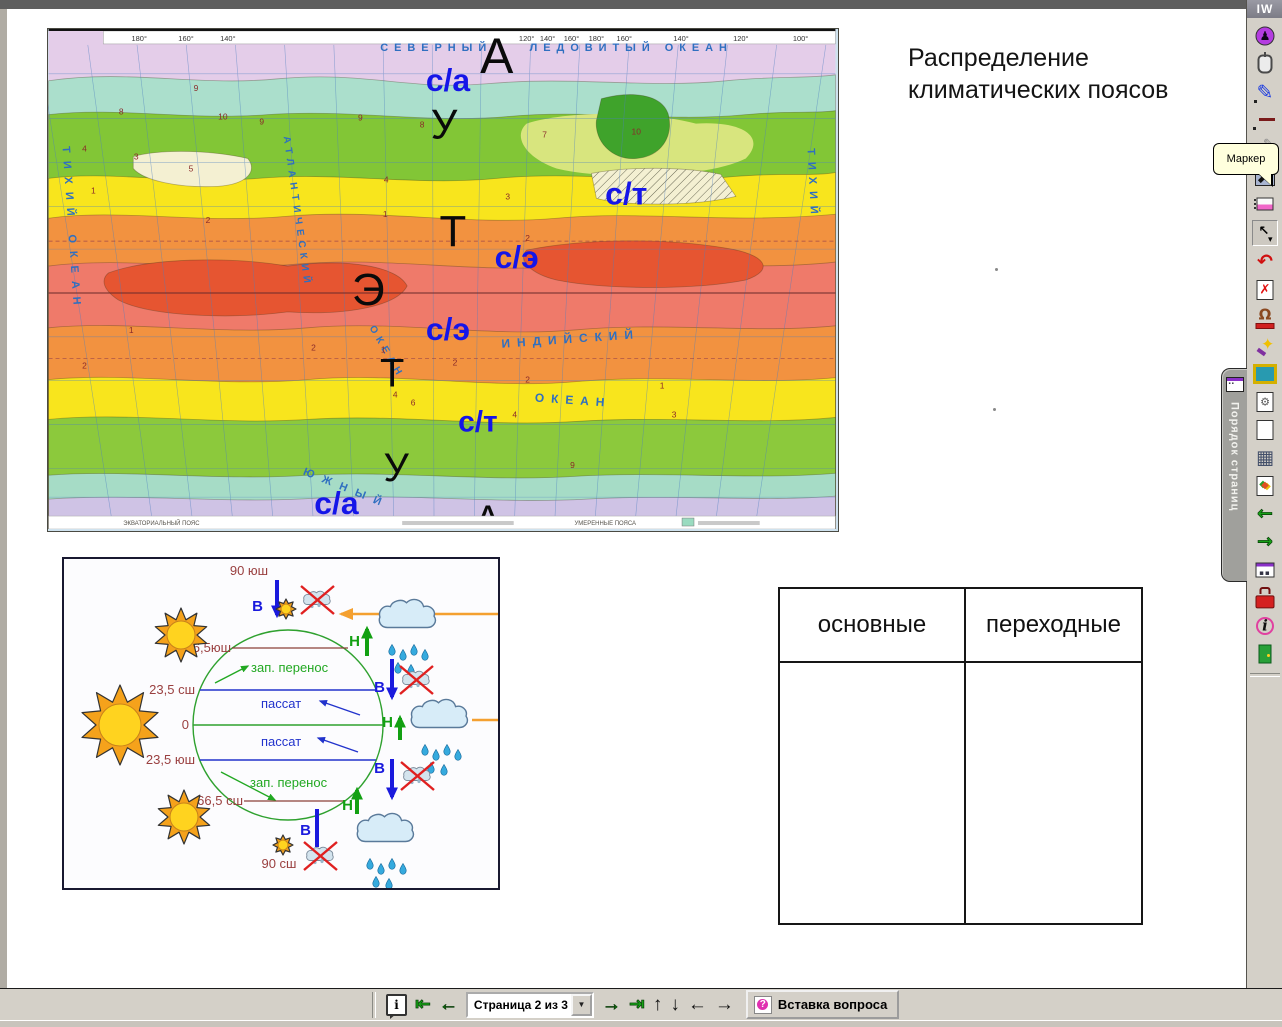 This screenshot has height=1027, width=1282. What do you see at coordinates (1038, 90) in the screenshot?
I see `page-title-line2: климатических поясов` at bounding box center [1038, 90].